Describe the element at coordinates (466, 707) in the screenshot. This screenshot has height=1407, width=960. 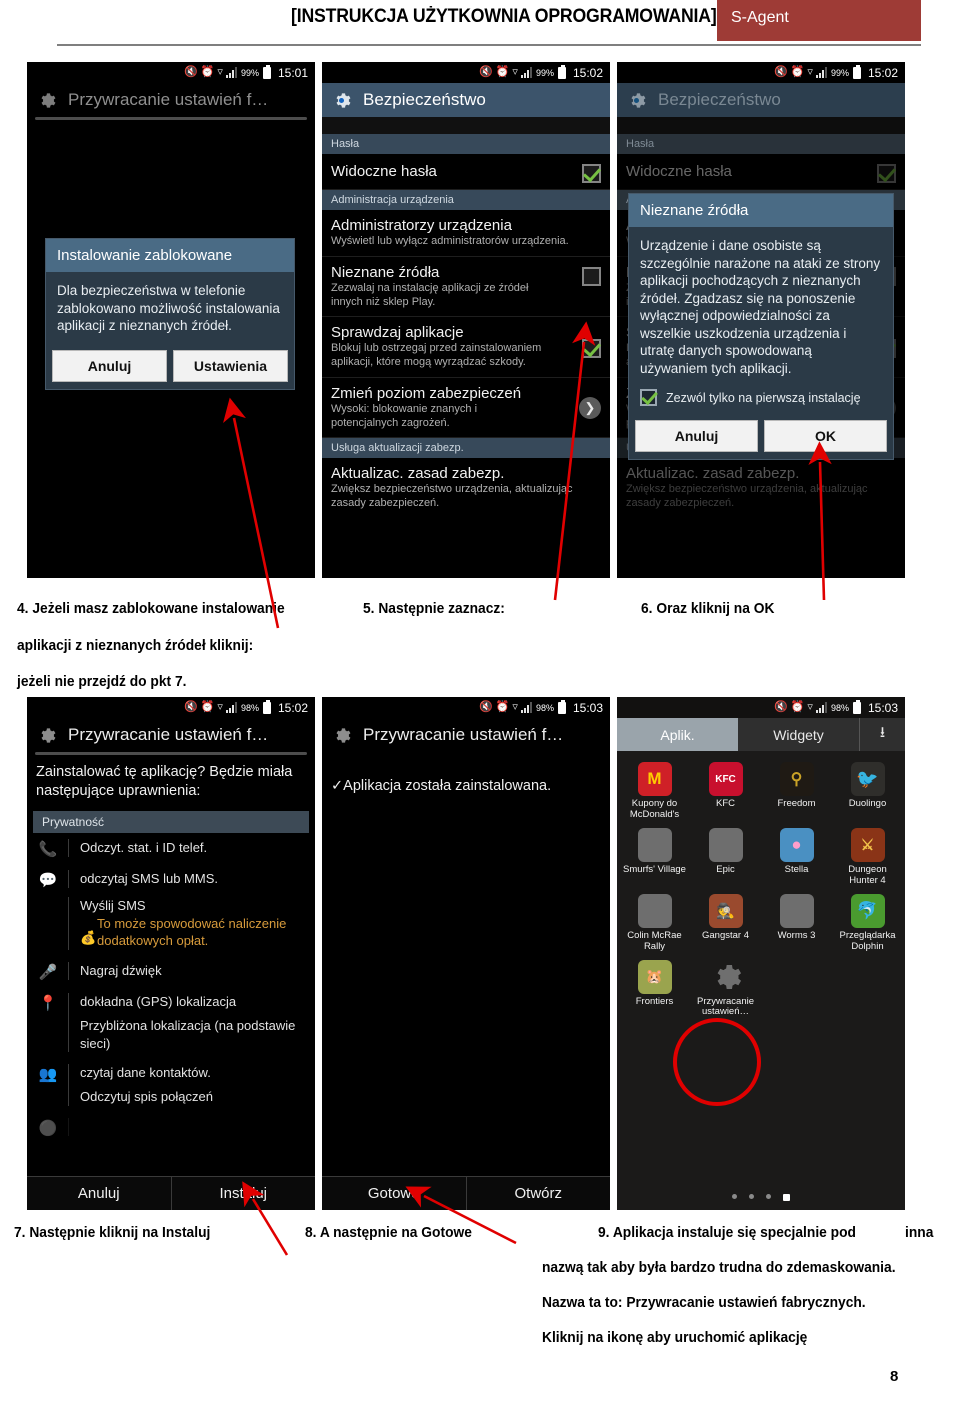
I see `status-bar: 🔇 ⏰ ▿ 98% 15:03` at that location.